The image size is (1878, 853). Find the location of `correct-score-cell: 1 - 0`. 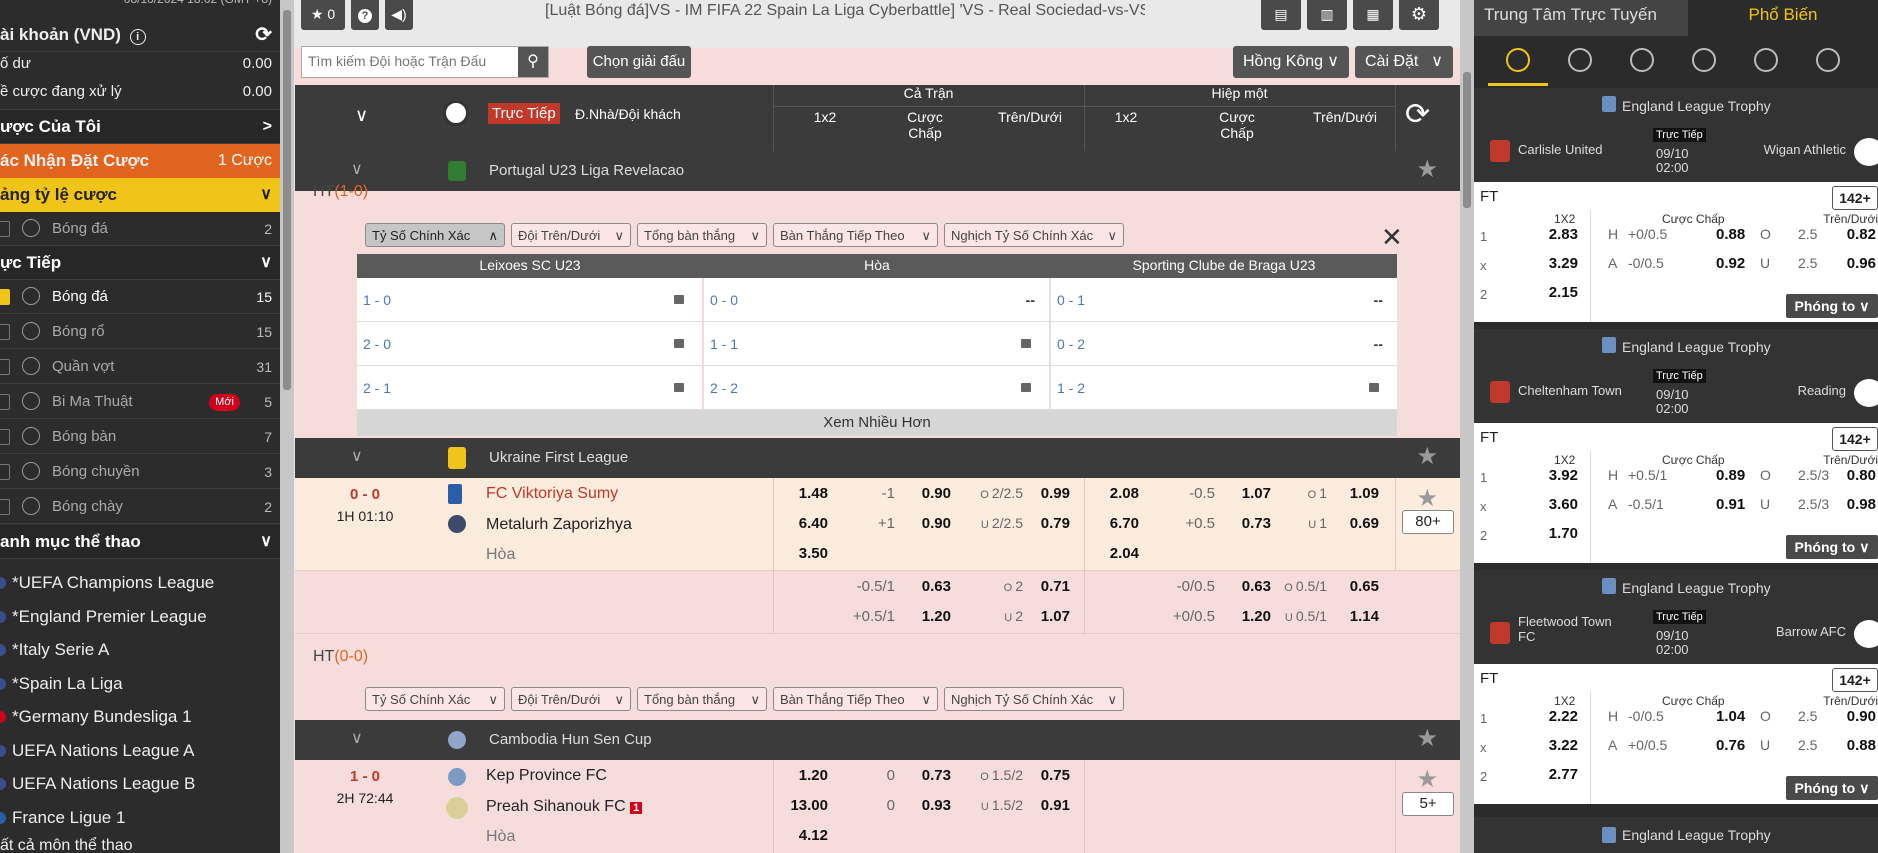

correct-score-cell: 1 - 0 is located at coordinates (530, 300).